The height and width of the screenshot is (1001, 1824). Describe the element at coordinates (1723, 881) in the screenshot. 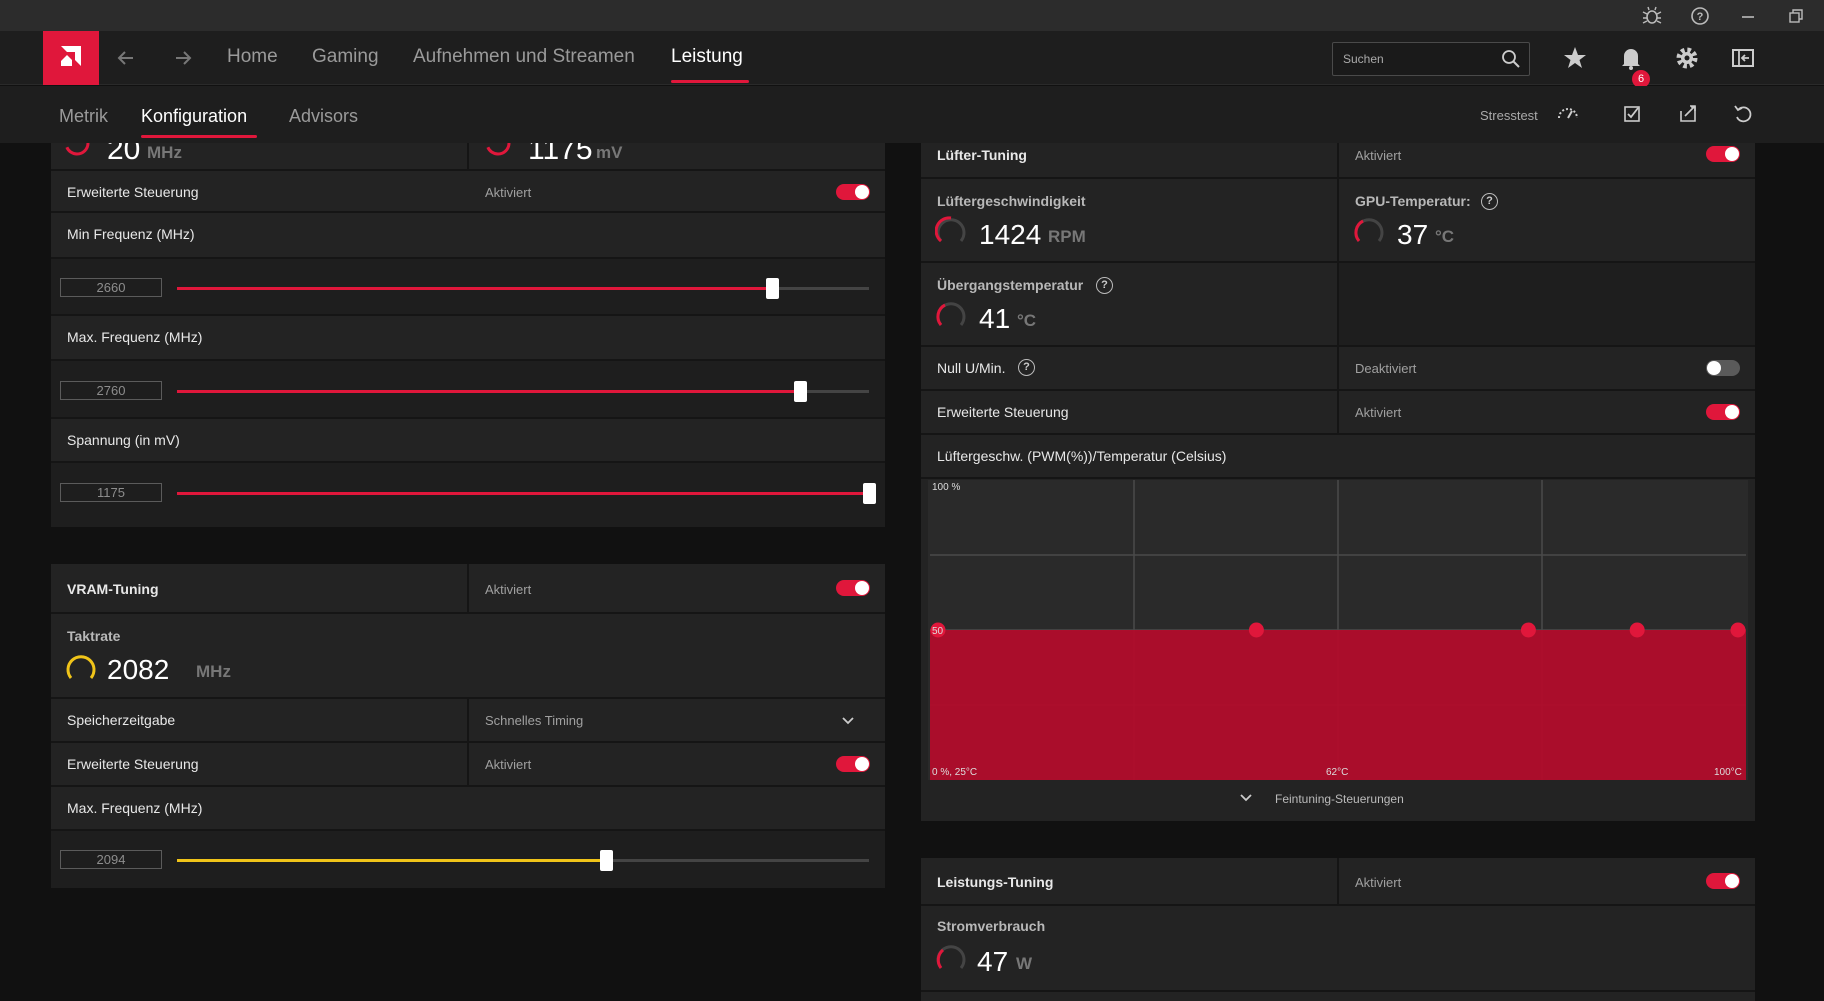

I see `power-tuning-toggle` at that location.